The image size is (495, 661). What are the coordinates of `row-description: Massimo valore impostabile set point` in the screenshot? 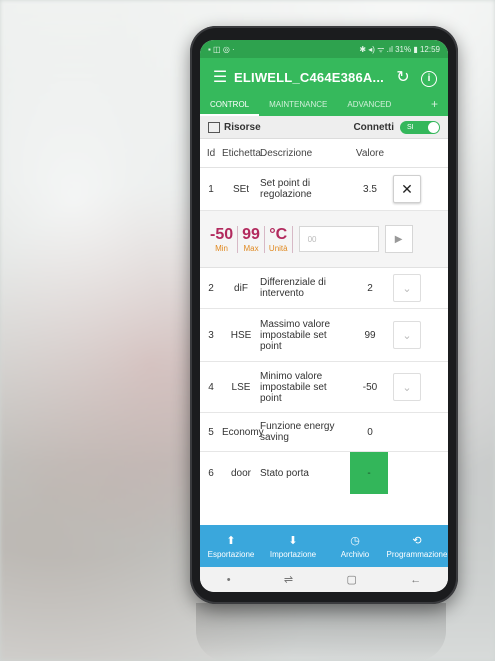 It's located at (295, 335).